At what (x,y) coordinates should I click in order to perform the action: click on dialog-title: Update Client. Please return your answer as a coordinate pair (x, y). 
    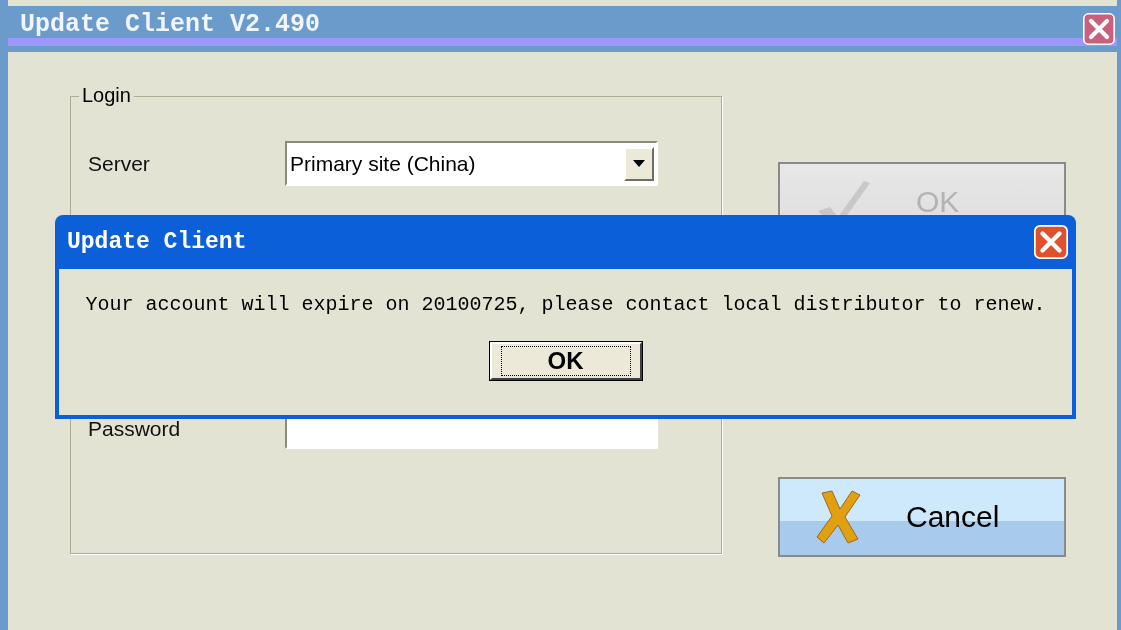
    Looking at the image, I should click on (157, 242).